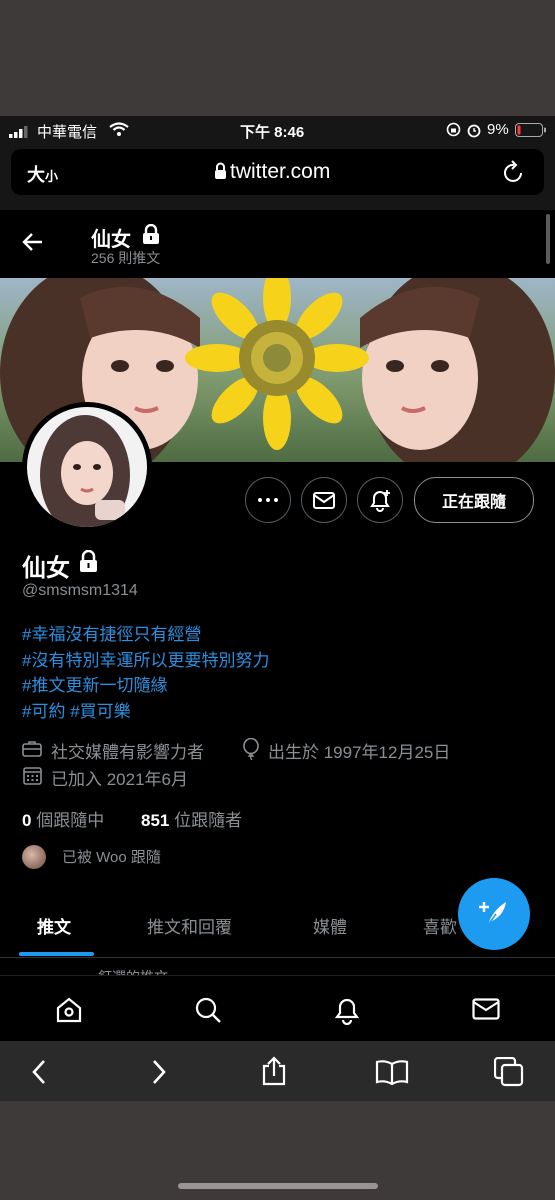 This screenshot has width=555, height=1200. Describe the element at coordinates (145, 686) in the screenshot. I see `bio-line: #推文更新一切隨緣` at that location.